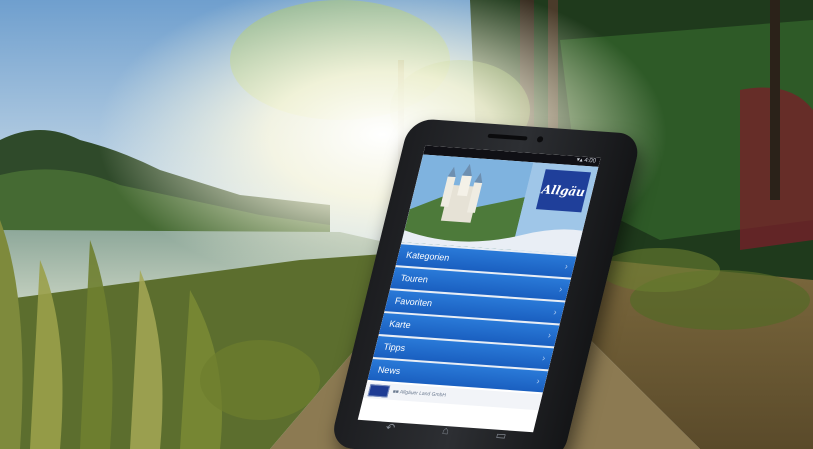 This screenshot has width=813, height=449. I want to click on front-camera, so click(540, 139).